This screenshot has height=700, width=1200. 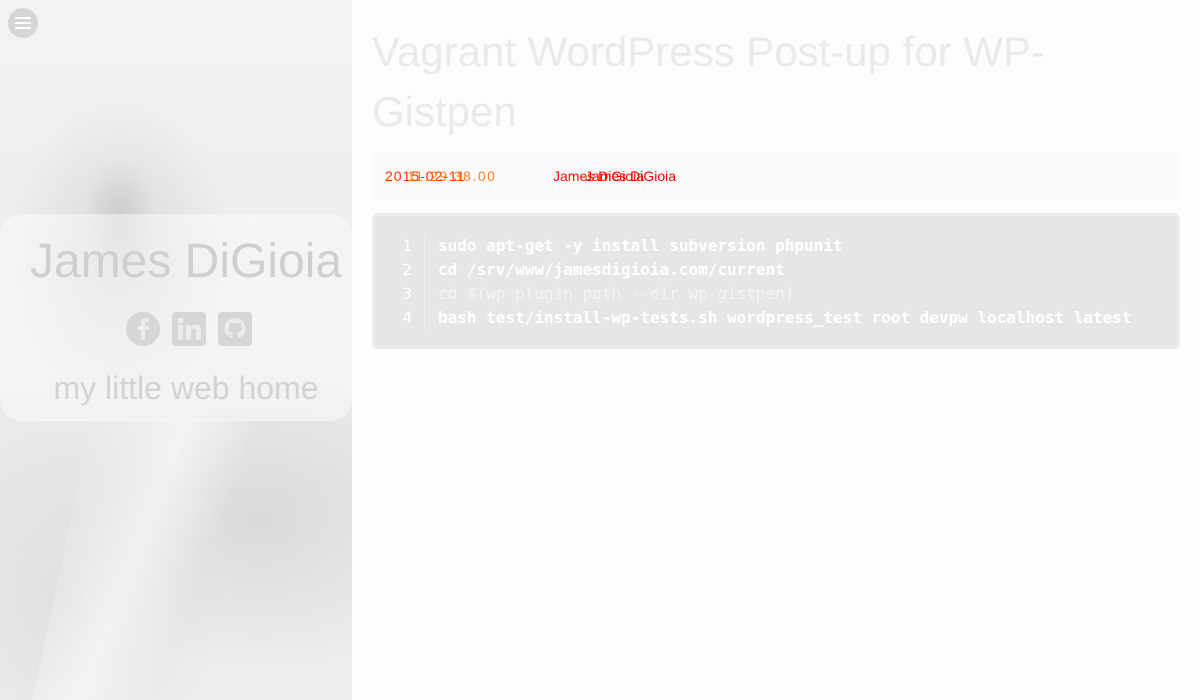 I want to click on github-icon, so click(x=235, y=329).